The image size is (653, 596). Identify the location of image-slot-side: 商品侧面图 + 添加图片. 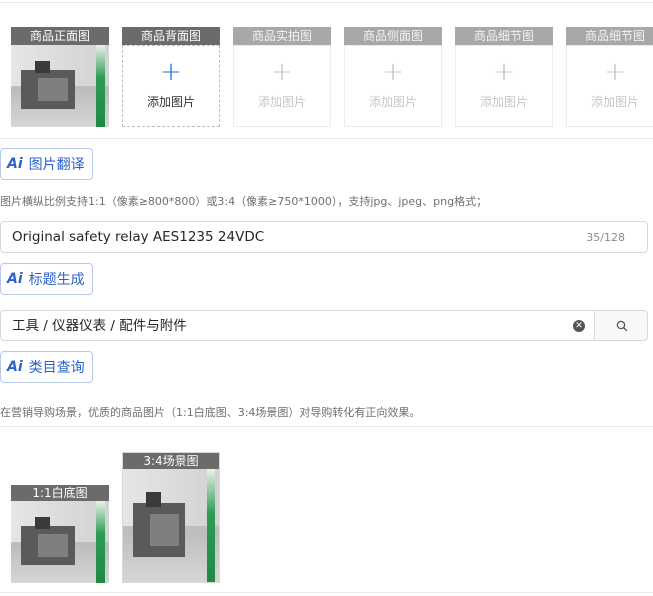
(393, 77).